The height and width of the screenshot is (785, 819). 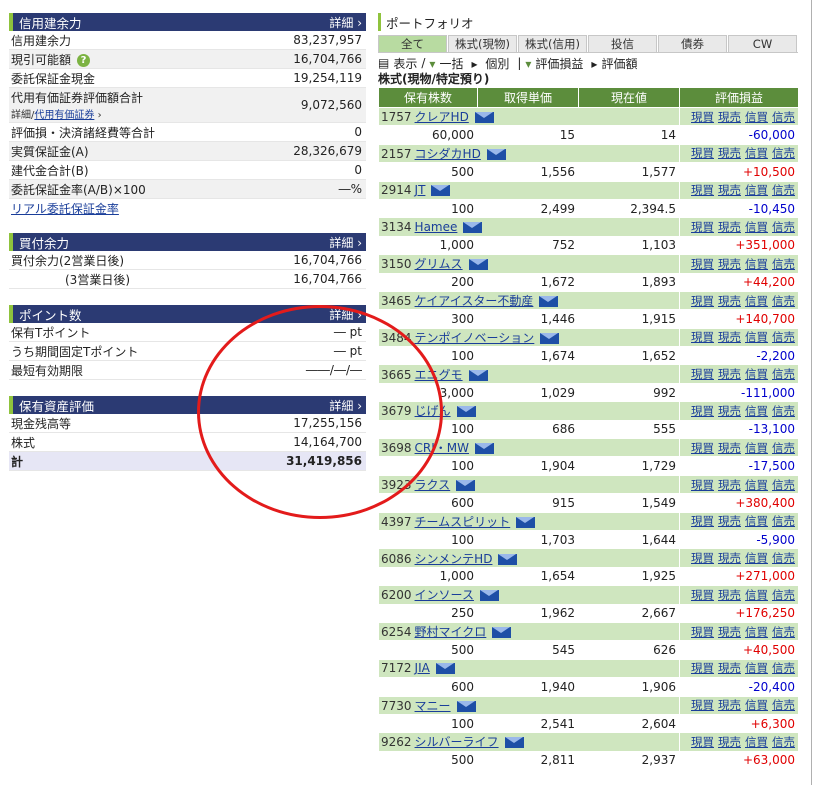 What do you see at coordinates (439, 264) in the screenshot?
I see `stock-name-link: グリムス` at bounding box center [439, 264].